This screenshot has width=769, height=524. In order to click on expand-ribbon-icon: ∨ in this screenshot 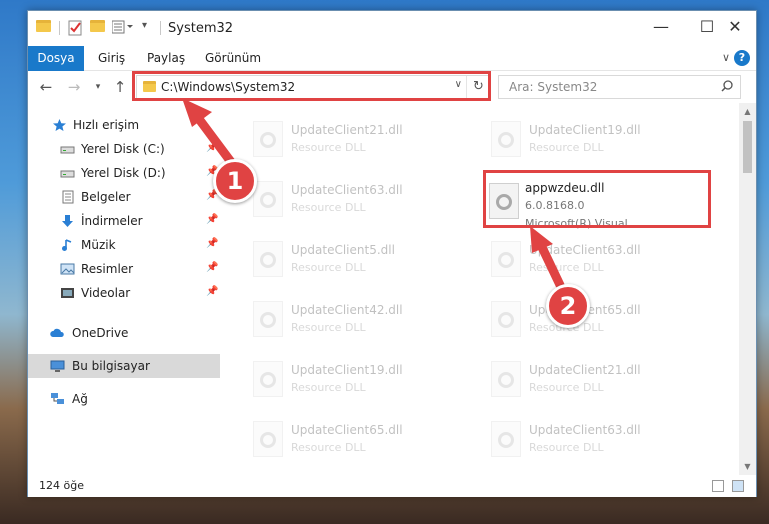, I will do `click(726, 57)`.